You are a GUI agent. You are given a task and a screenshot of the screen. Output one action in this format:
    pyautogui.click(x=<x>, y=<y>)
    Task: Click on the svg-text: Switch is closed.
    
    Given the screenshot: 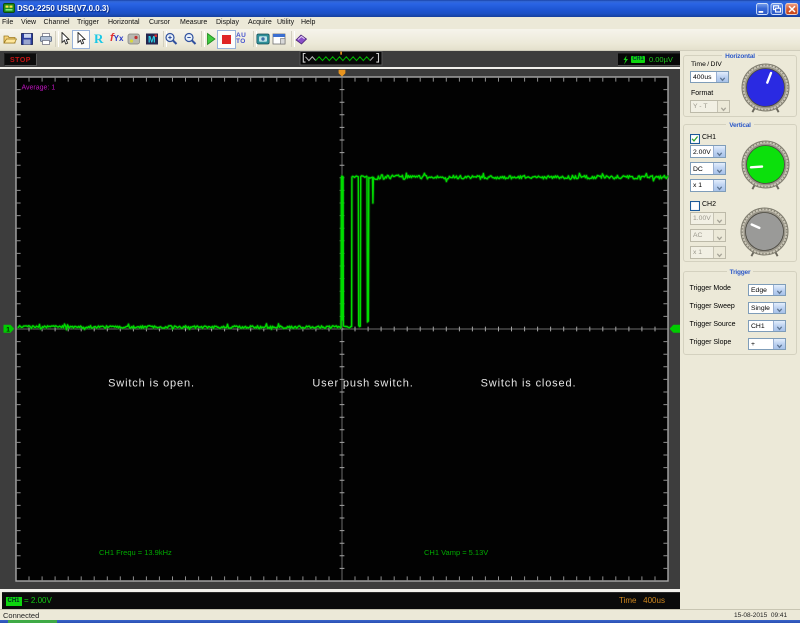 What is the action you would take?
    pyautogui.click(x=529, y=384)
    